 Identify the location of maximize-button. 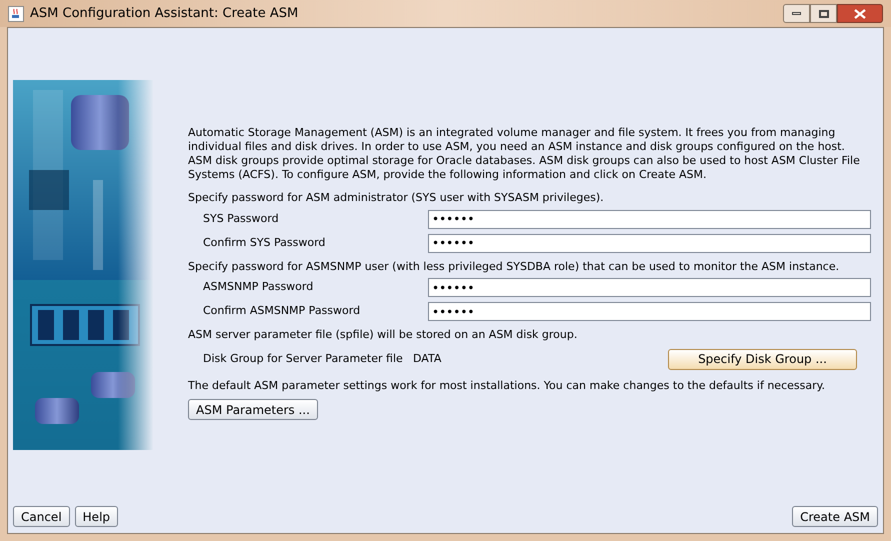
(823, 13).